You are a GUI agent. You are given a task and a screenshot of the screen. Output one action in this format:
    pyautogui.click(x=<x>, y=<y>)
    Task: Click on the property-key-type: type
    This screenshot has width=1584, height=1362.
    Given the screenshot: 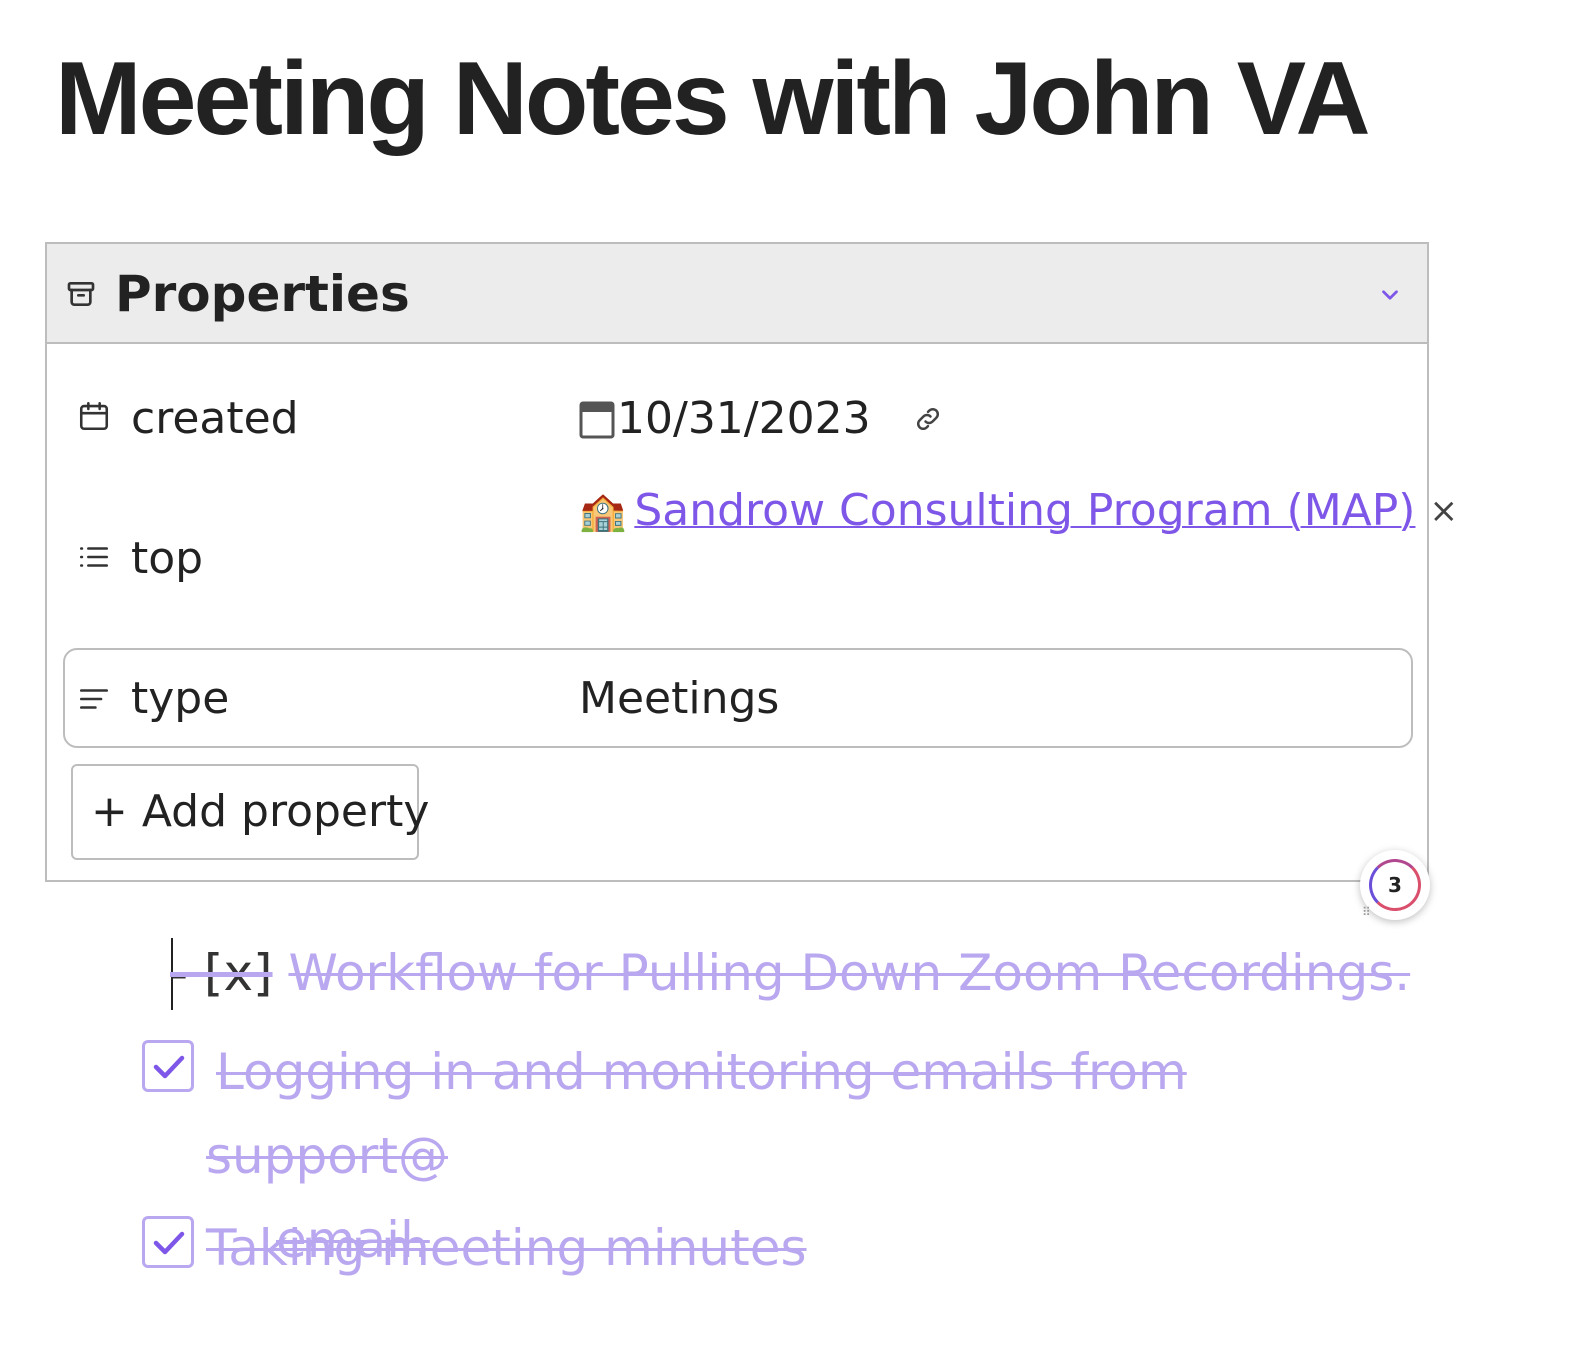 What is the action you would take?
    pyautogui.click(x=180, y=699)
    